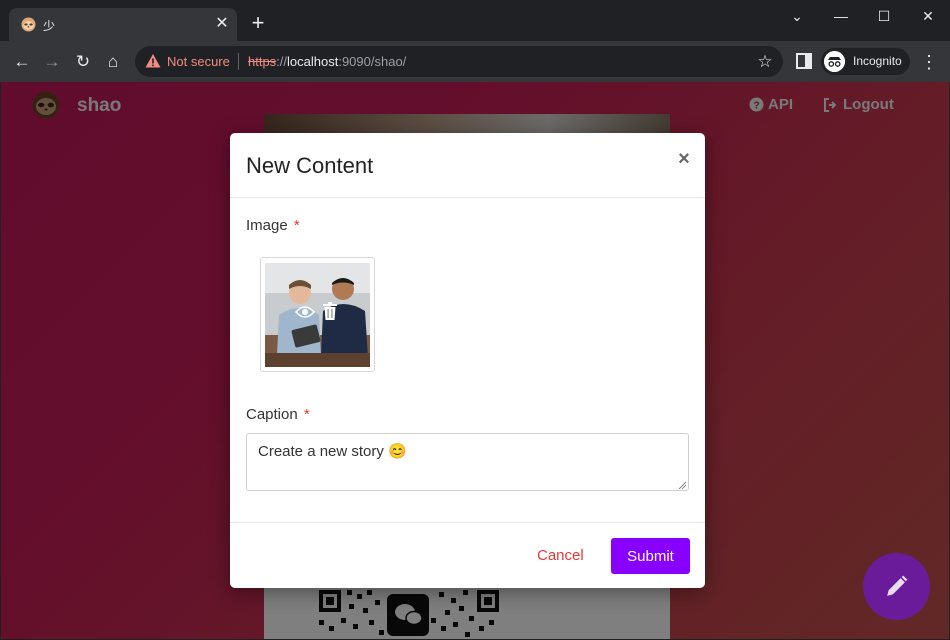  Describe the element at coordinates (804, 61) in the screenshot. I see `side-panel-icon` at that location.